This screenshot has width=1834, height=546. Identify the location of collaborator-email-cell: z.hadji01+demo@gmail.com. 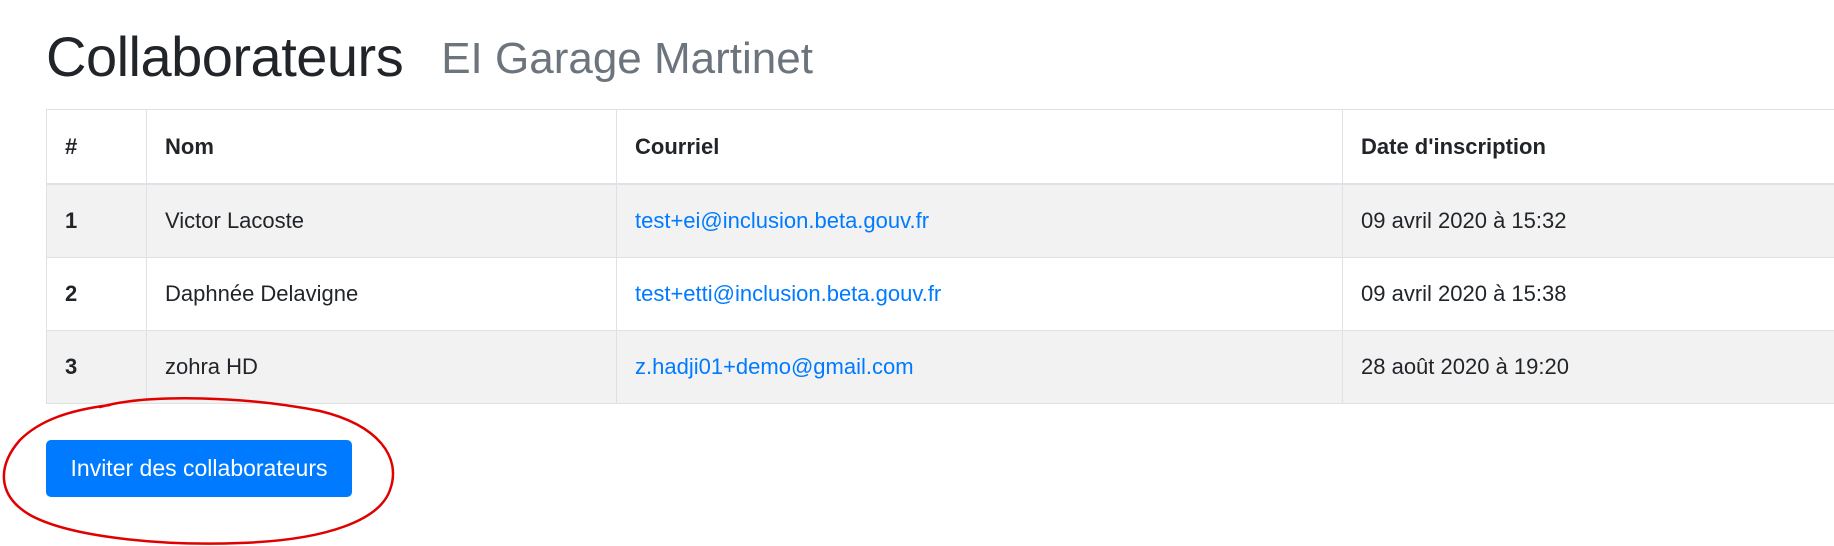
(979, 367).